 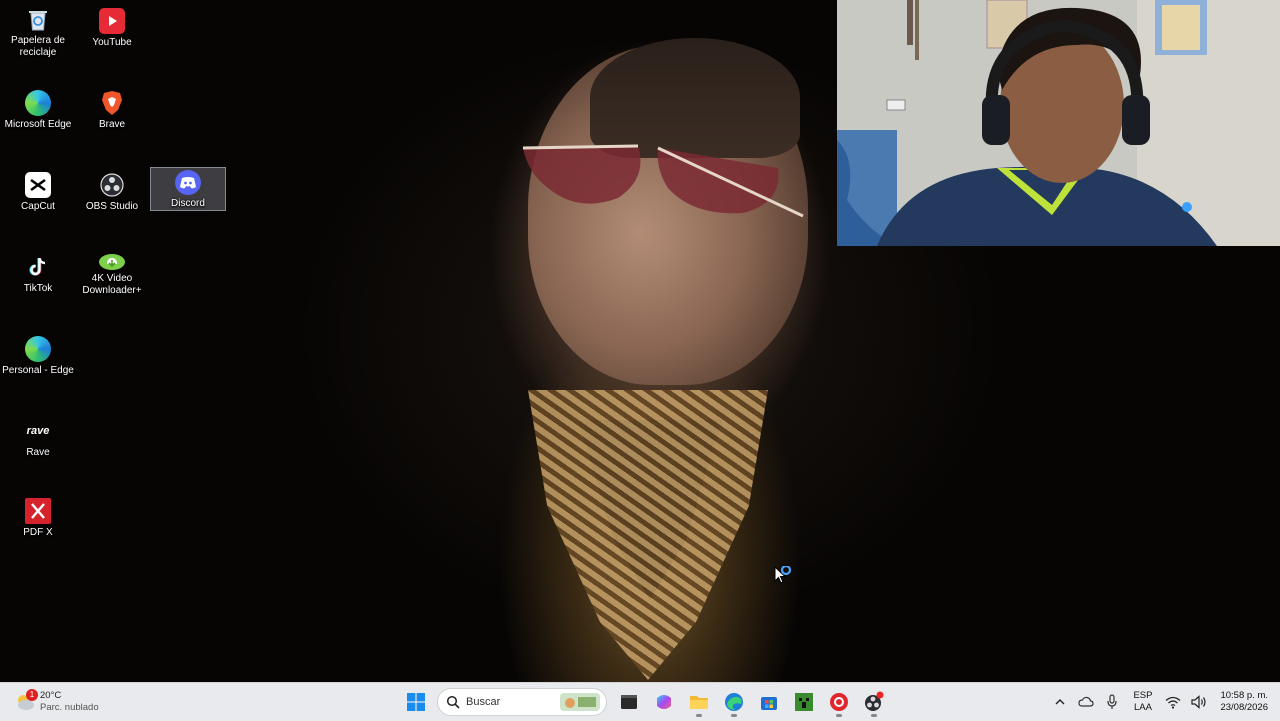 I want to click on recycle-bin-icon, so click(x=38, y=20).